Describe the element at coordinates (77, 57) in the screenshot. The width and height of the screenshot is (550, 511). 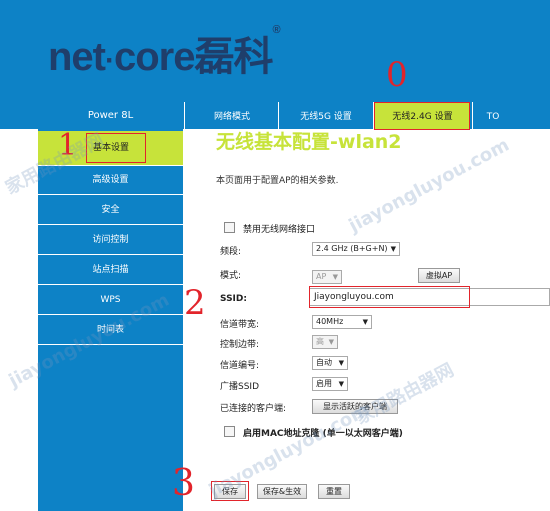
I see `logo-text: net` at that location.